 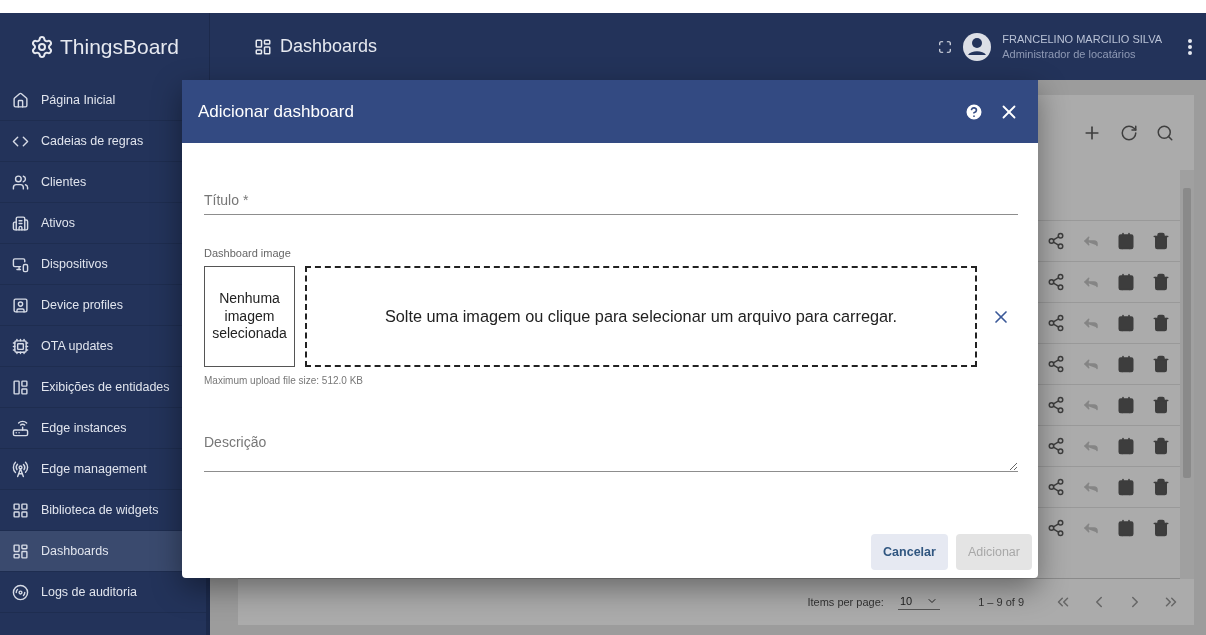 I want to click on more-icon, so click(x=1190, y=46).